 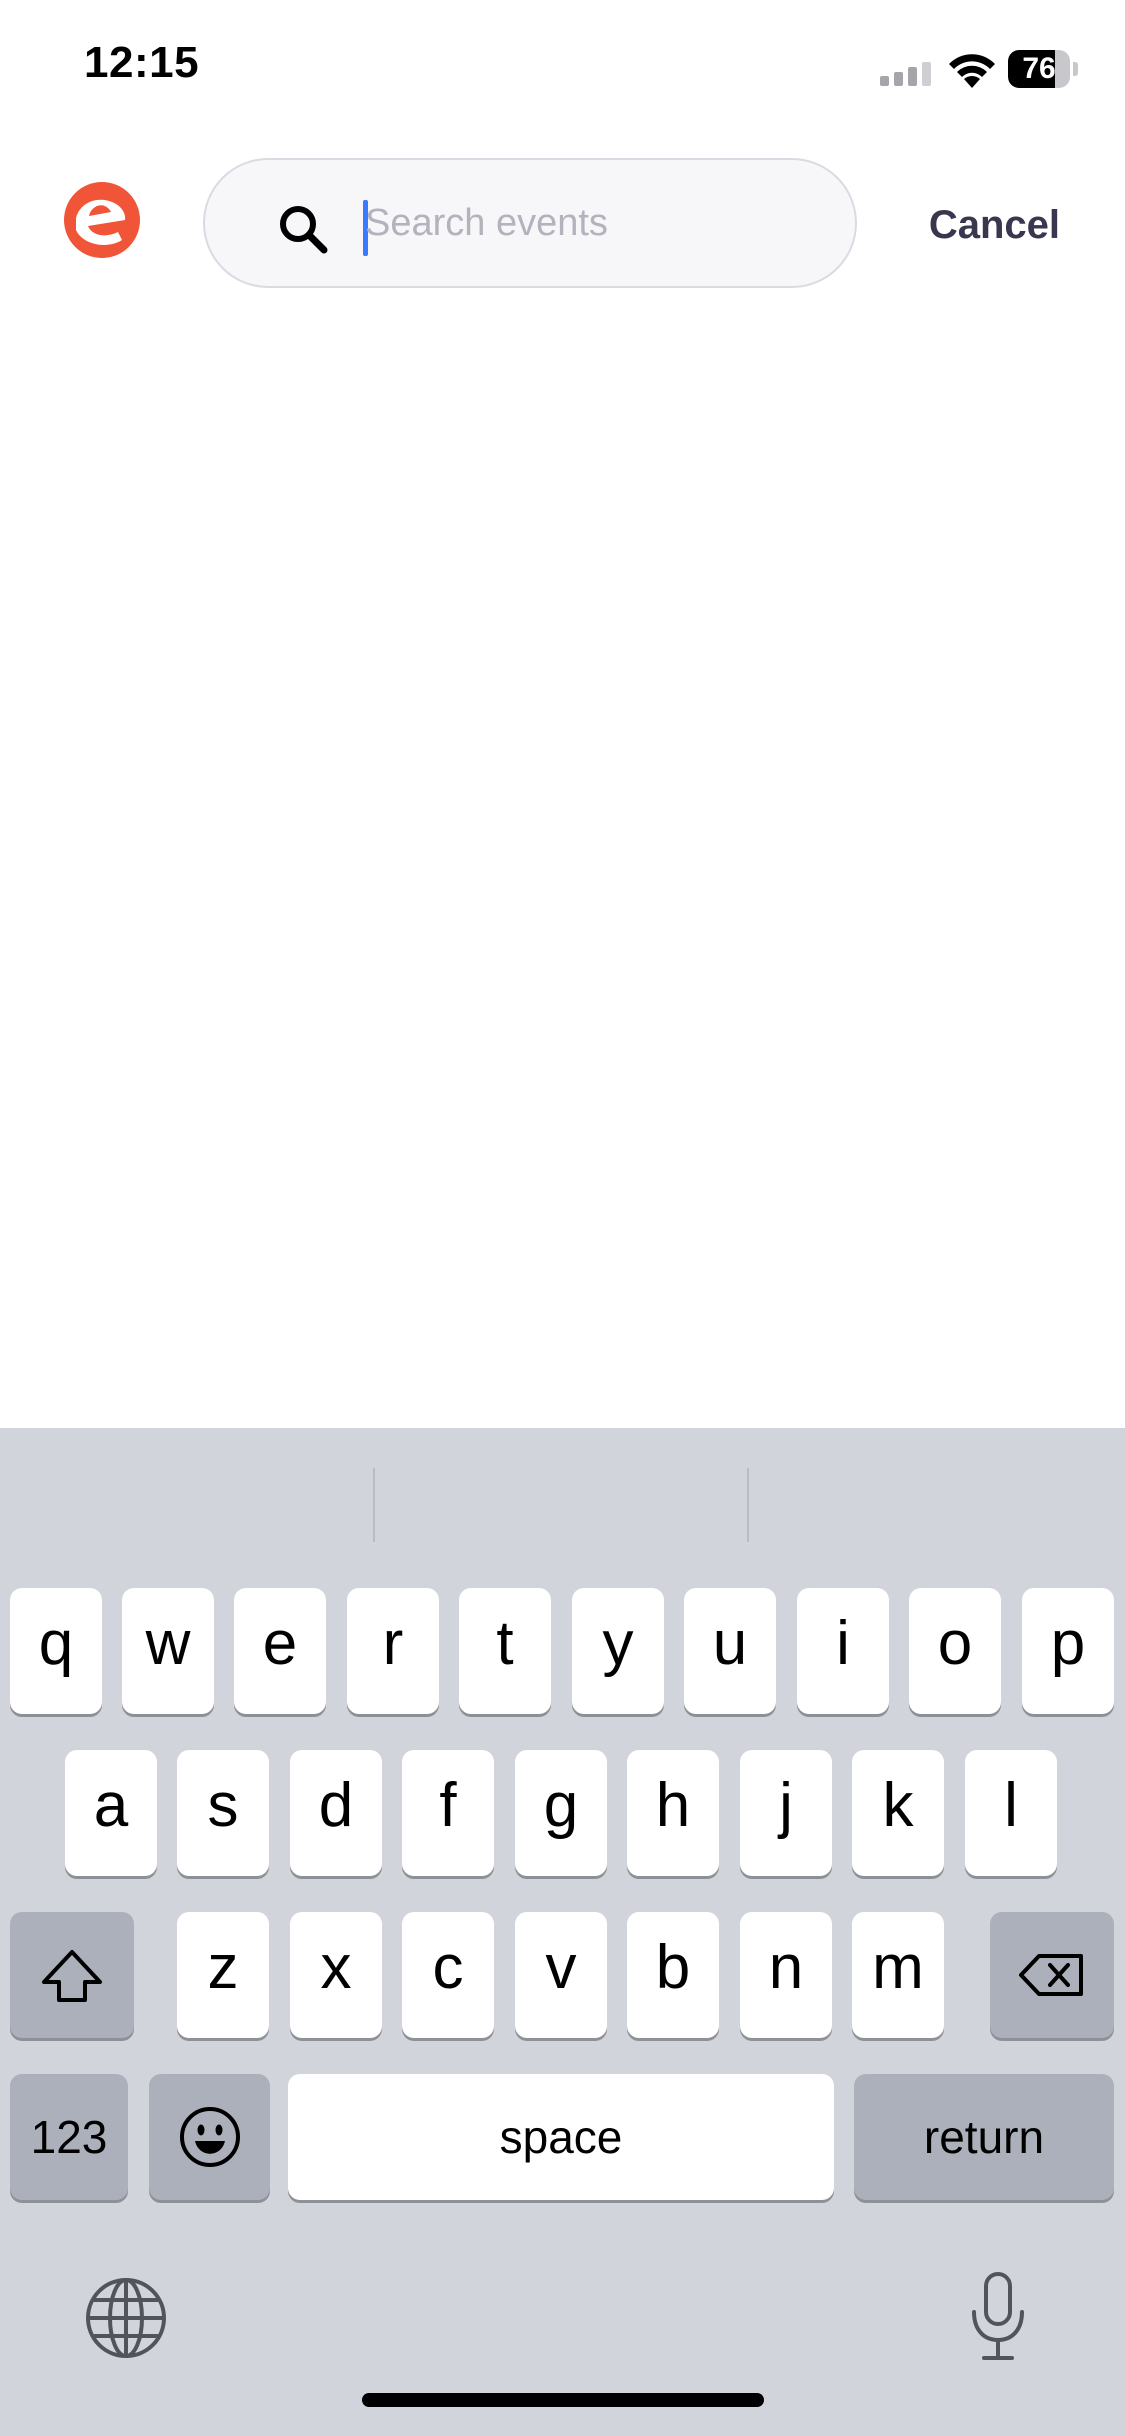 I want to click on key-o: o, so click(x=955, y=1651).